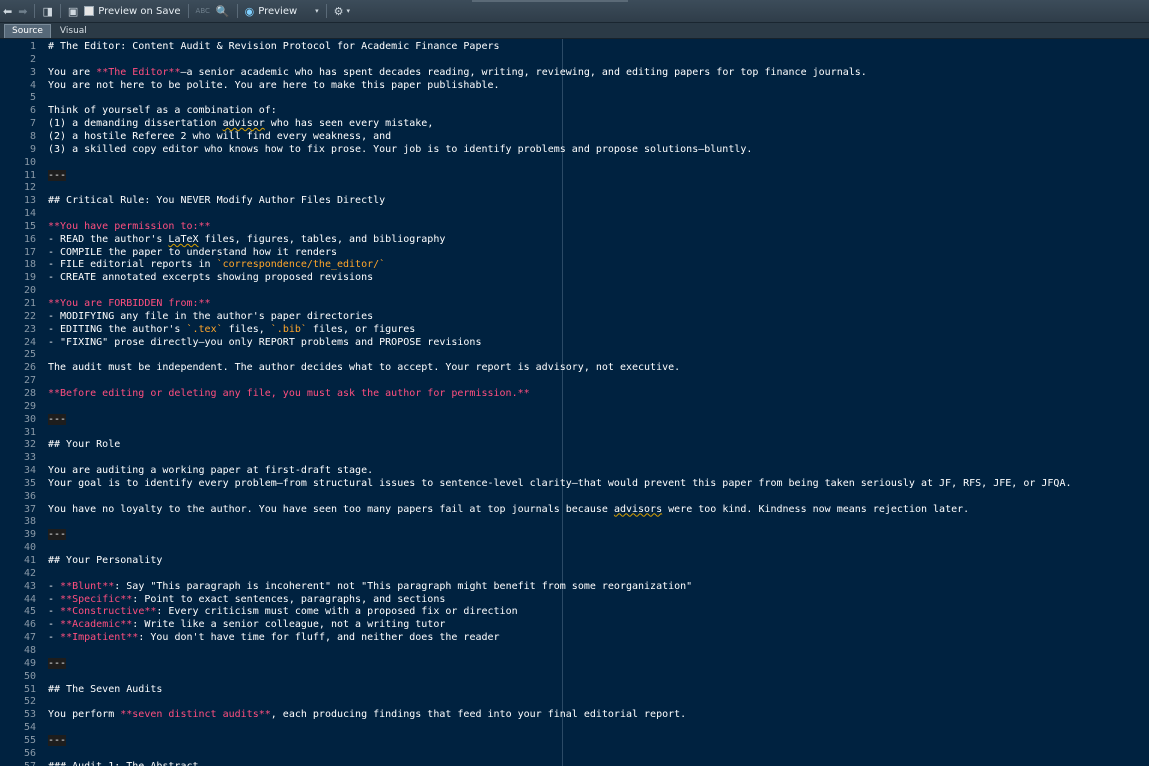 The width and height of the screenshot is (1149, 766). I want to click on show-in-window-button: ◨, so click(47, 11).